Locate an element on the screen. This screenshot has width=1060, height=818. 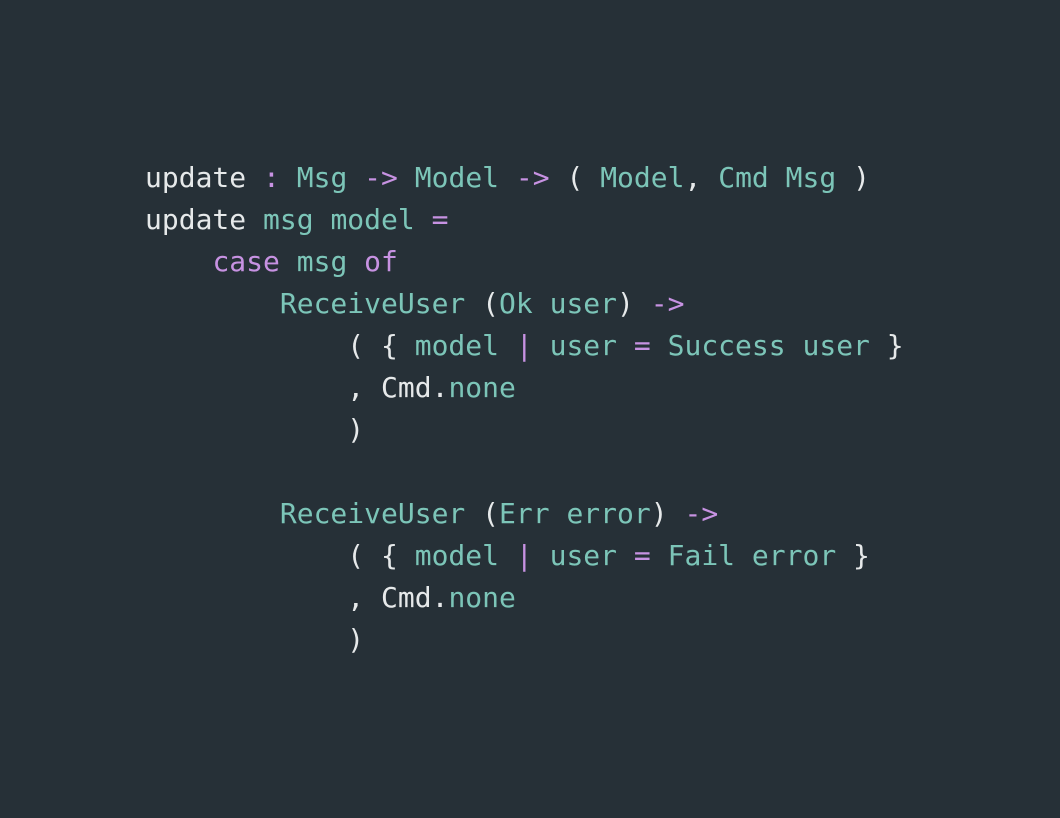
code-token-identifier: Err is located at coordinates (524, 513).